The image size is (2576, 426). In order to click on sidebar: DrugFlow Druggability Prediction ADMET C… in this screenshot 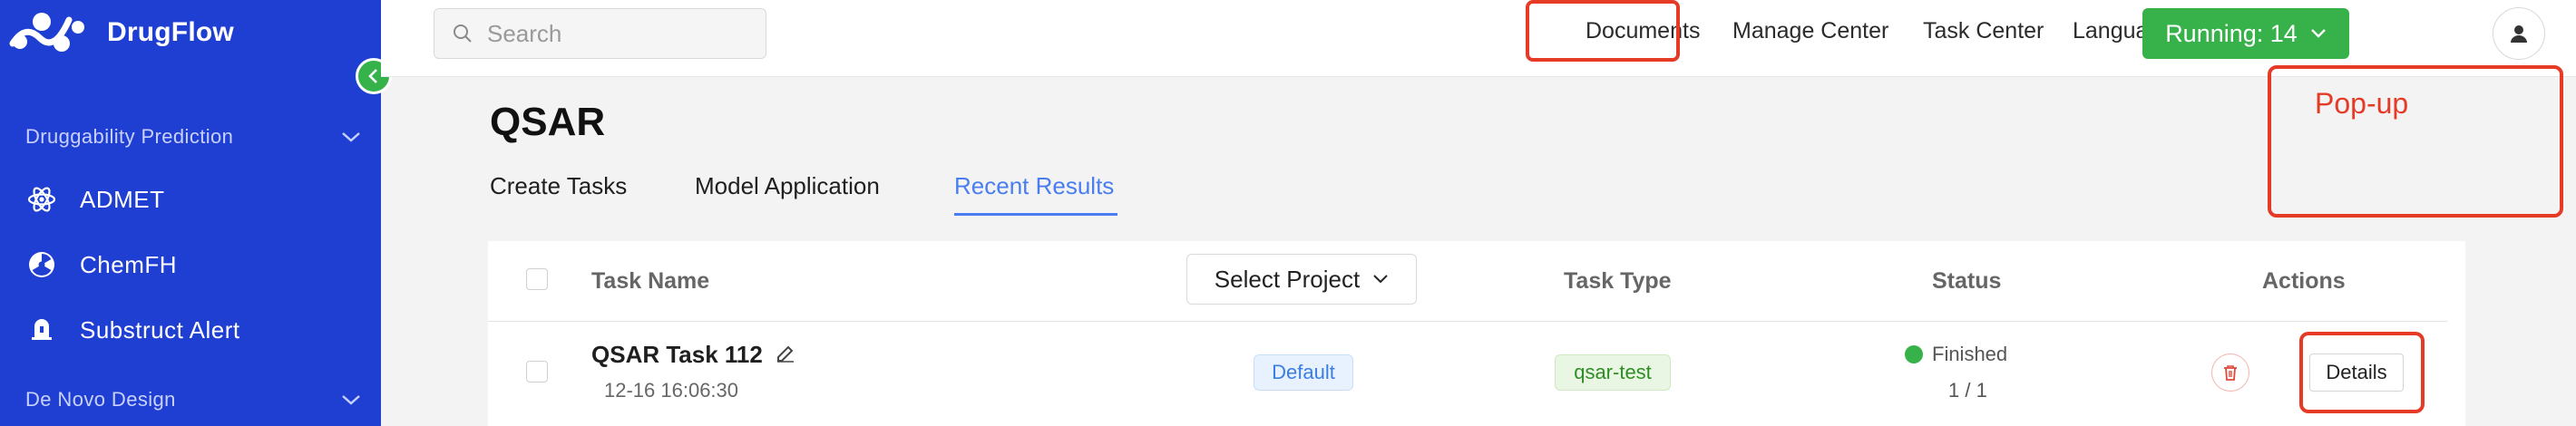, I will do `click(190, 213)`.